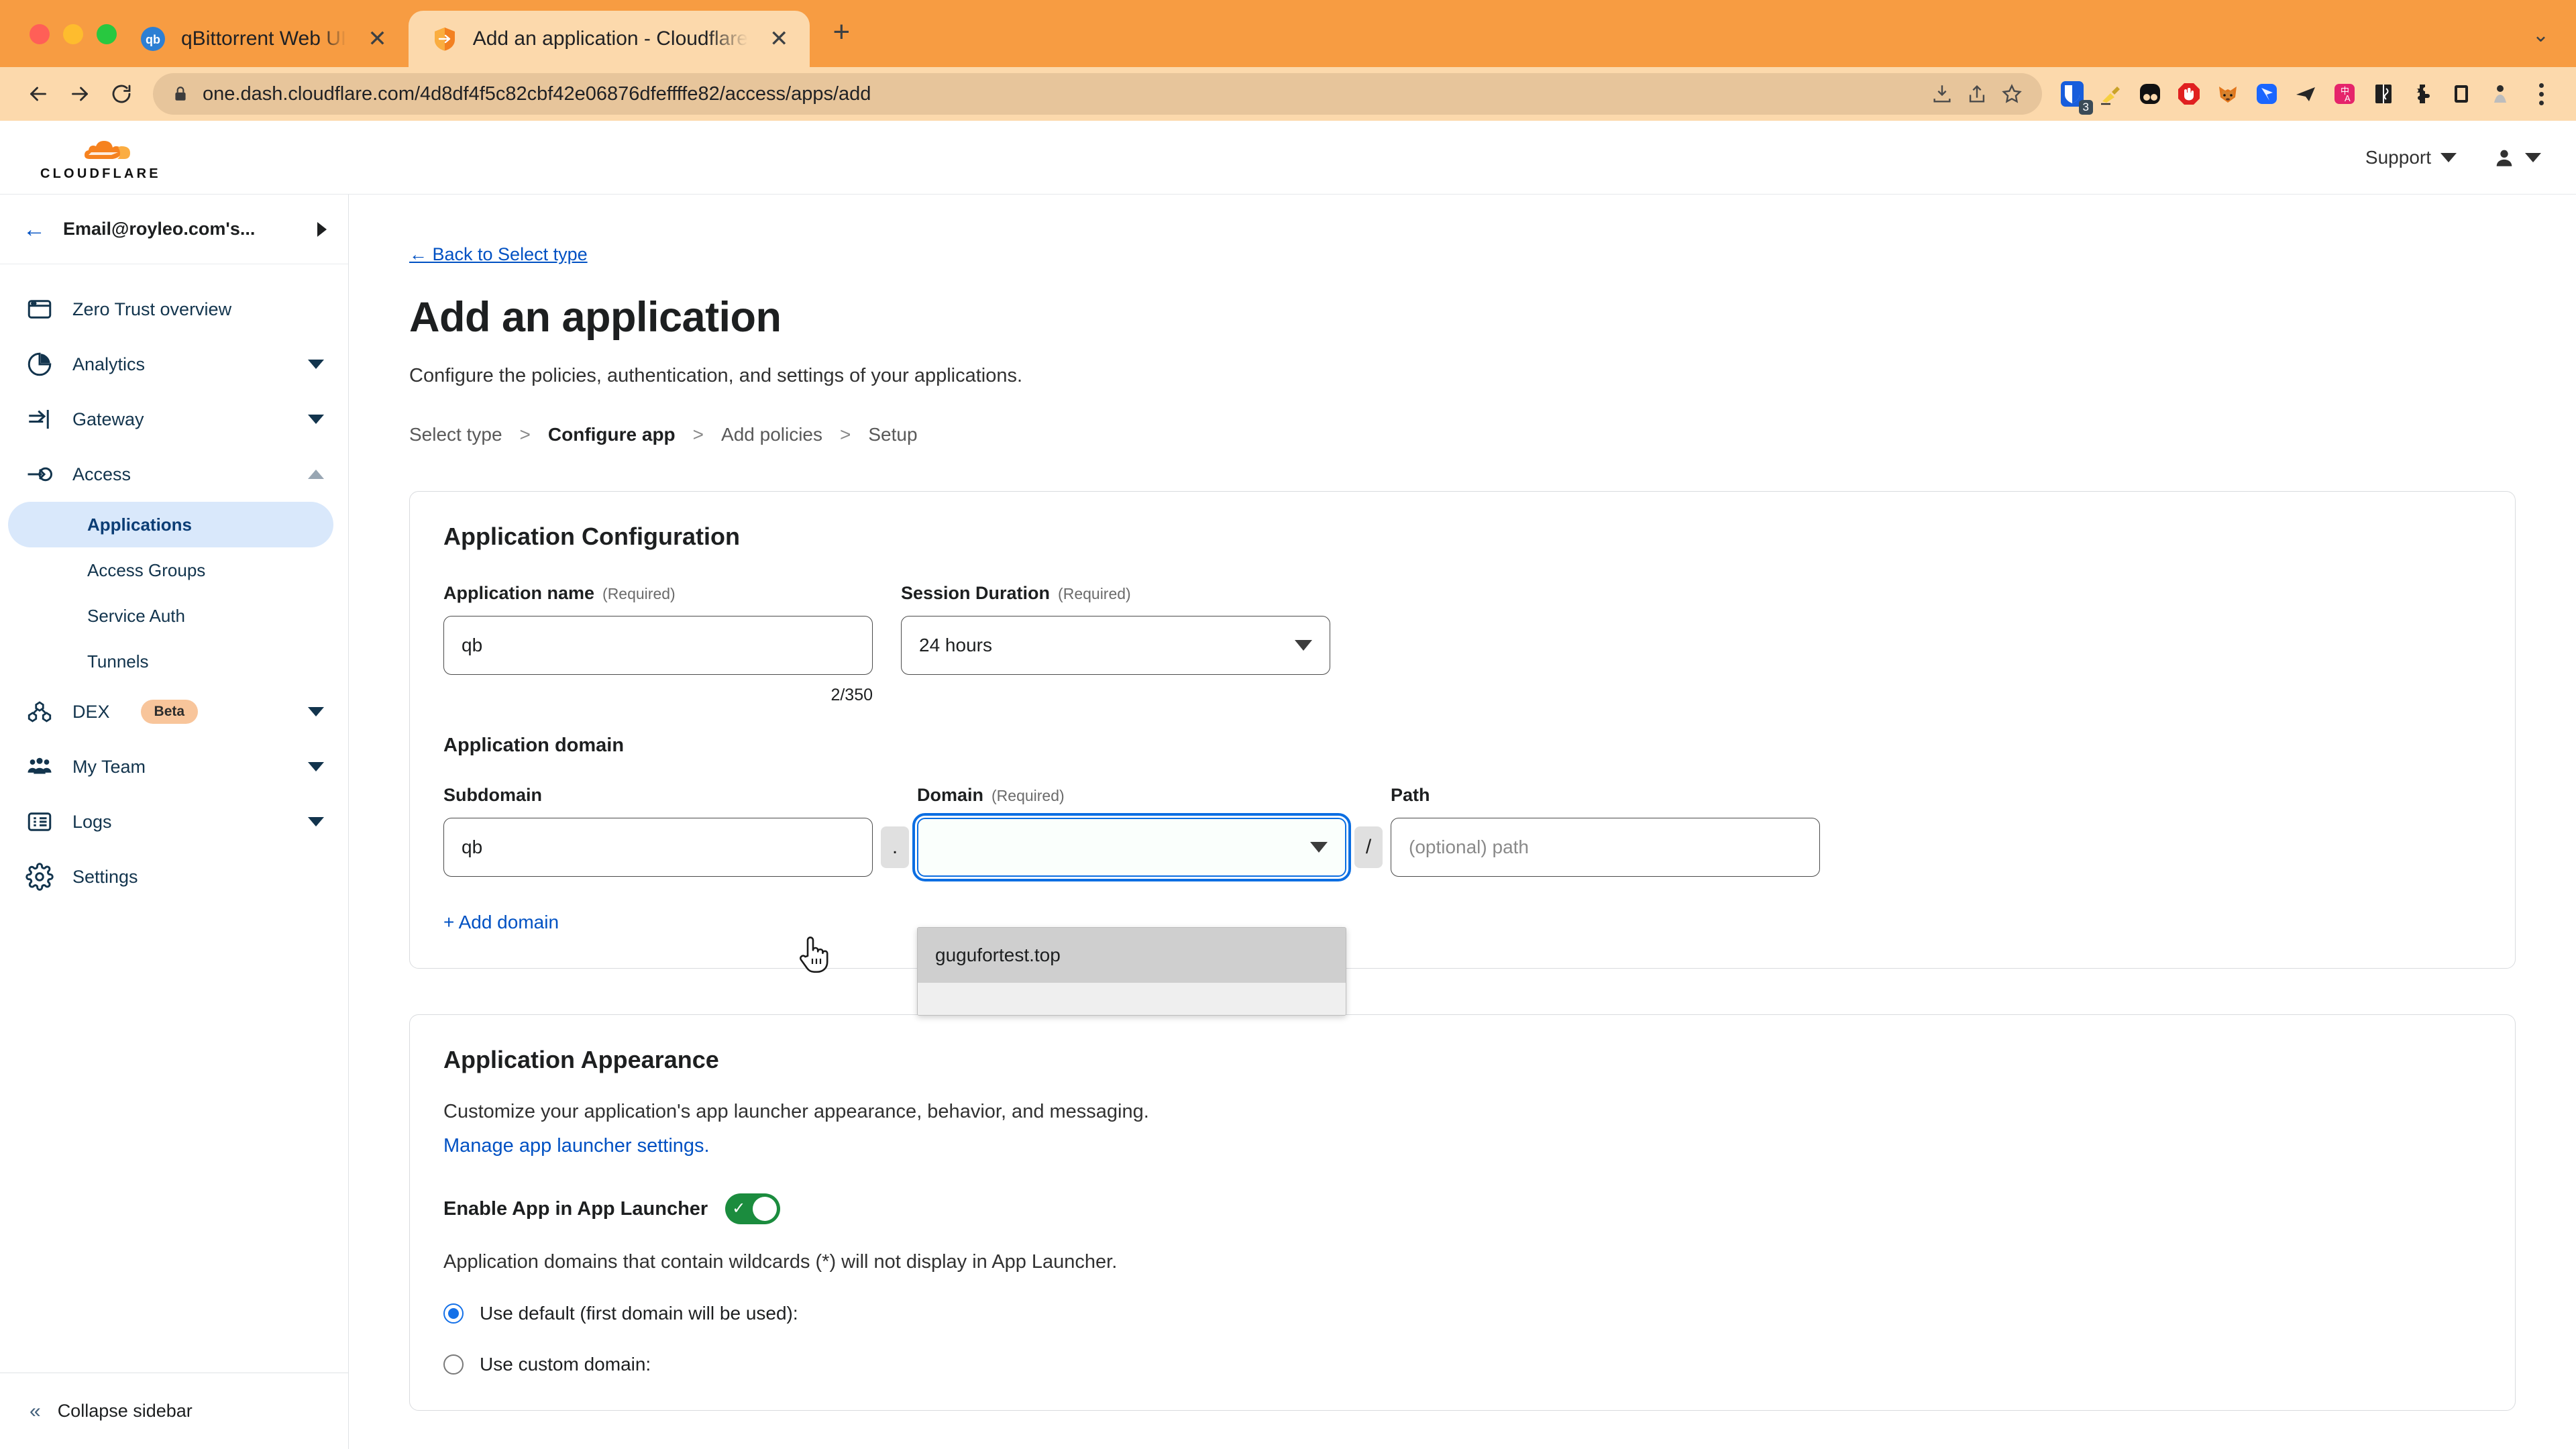 This screenshot has width=2576, height=1449. What do you see at coordinates (765, 1209) in the screenshot?
I see `toggle-knob` at bounding box center [765, 1209].